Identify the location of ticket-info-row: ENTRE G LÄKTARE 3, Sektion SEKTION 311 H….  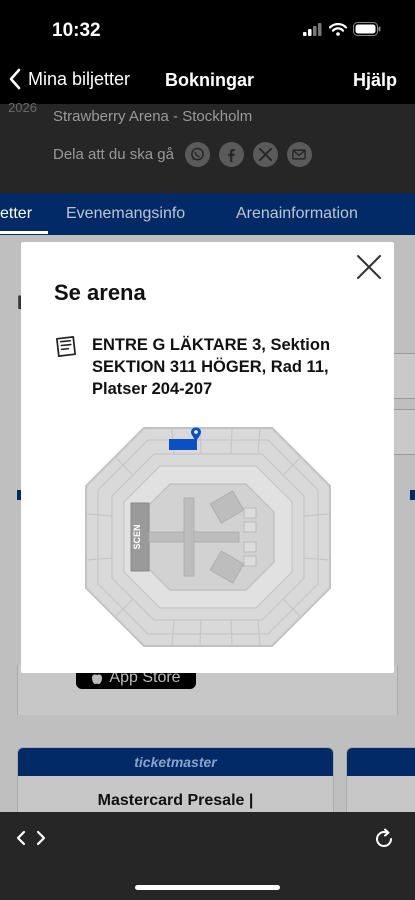
(204, 367).